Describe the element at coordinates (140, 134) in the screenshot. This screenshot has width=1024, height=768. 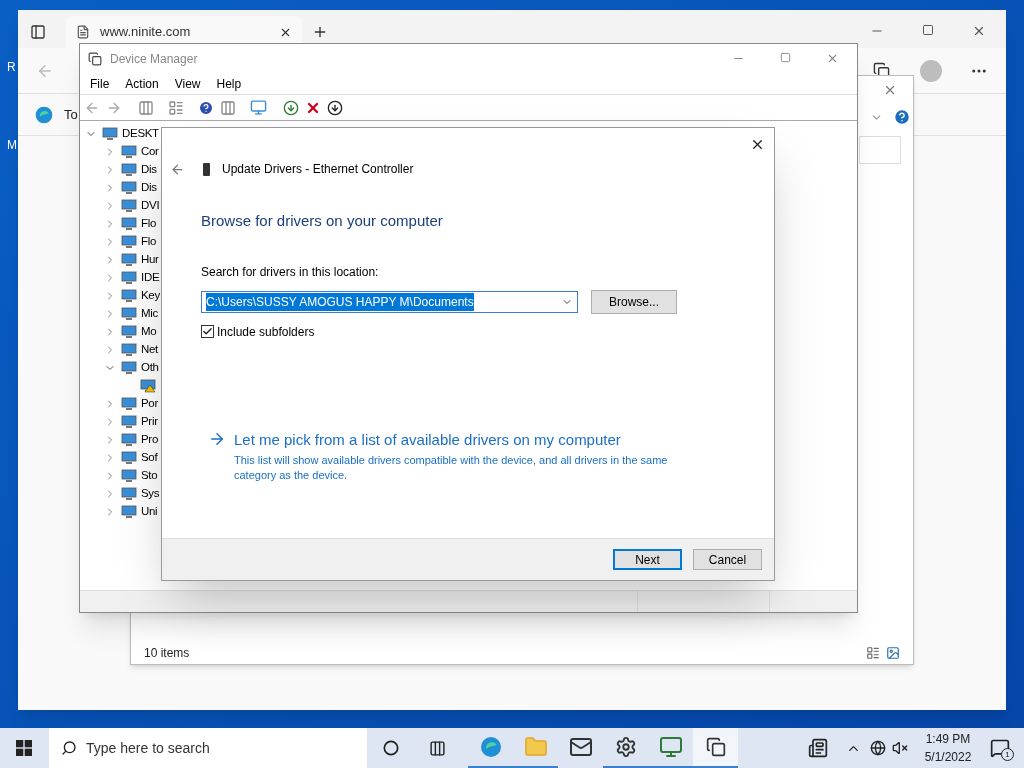
I see `tree-item: DESKT` at that location.